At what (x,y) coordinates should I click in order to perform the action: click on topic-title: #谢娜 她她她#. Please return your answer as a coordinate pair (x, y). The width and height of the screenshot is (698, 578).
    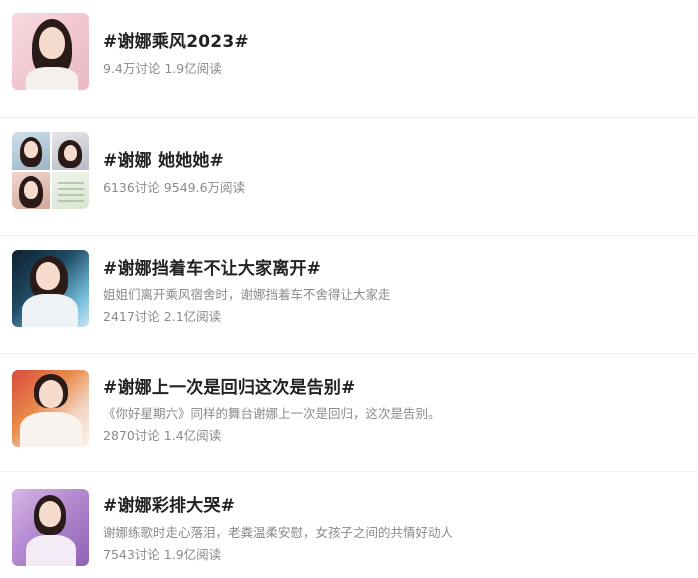
    Looking at the image, I should click on (163, 158).